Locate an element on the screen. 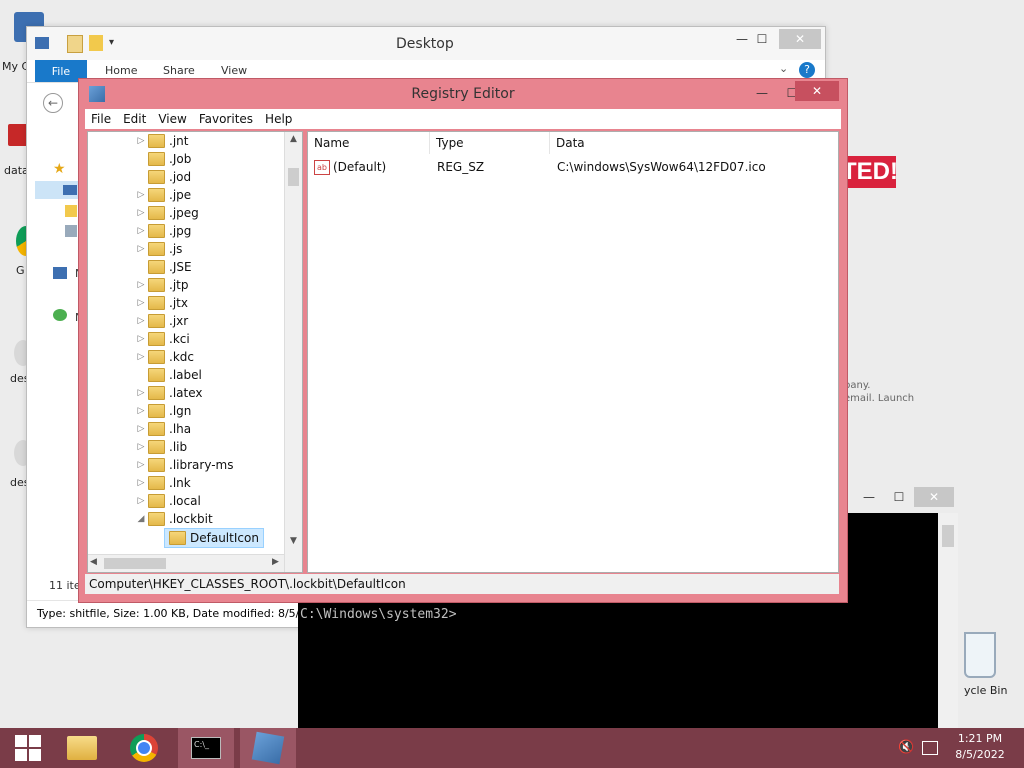 The width and height of the screenshot is (1024, 768). tree-item-selected: DefaultIcon is located at coordinates (214, 538).